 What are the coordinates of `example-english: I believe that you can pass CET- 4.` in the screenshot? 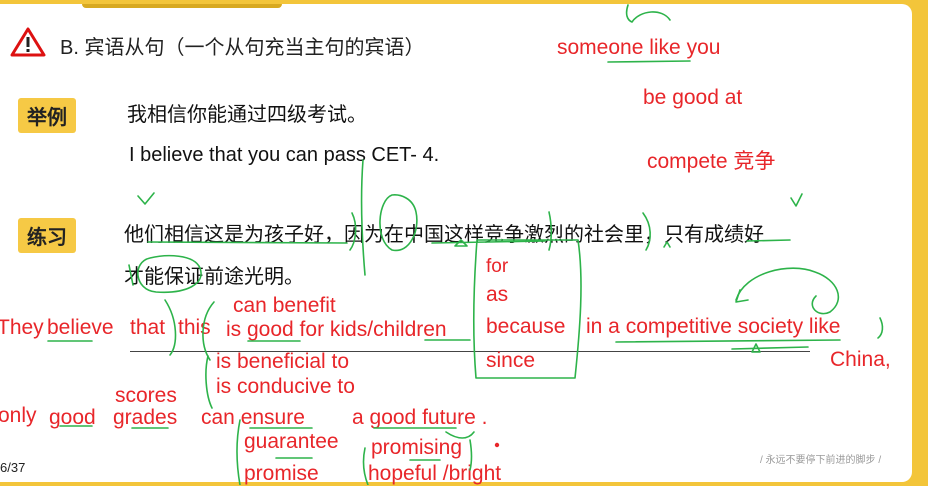 It's located at (284, 155).